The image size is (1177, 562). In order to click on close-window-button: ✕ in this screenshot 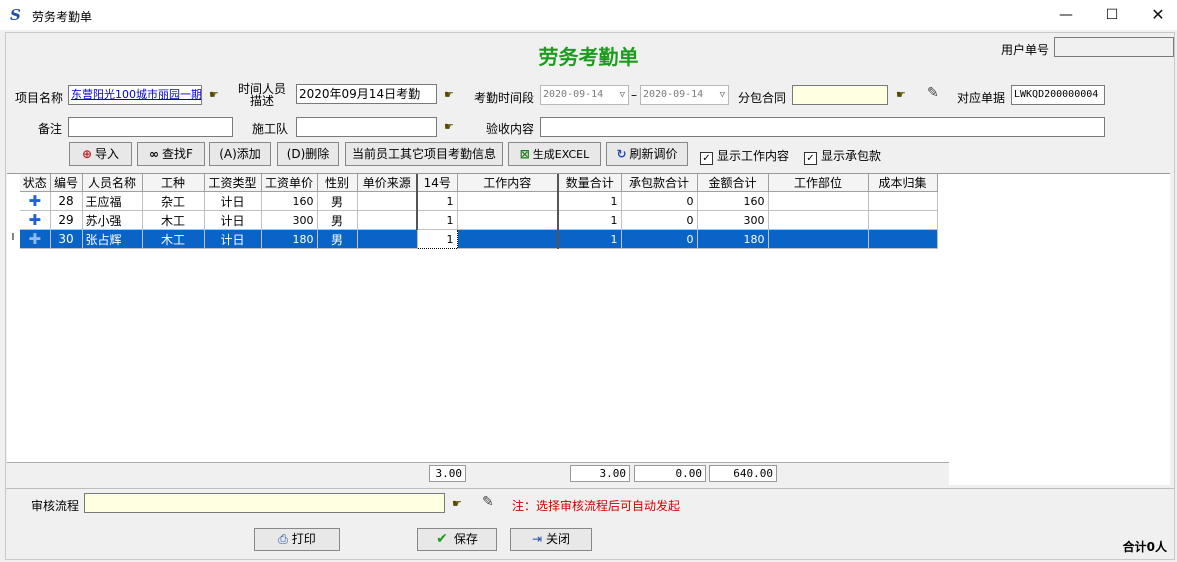, I will do `click(1156, 15)`.